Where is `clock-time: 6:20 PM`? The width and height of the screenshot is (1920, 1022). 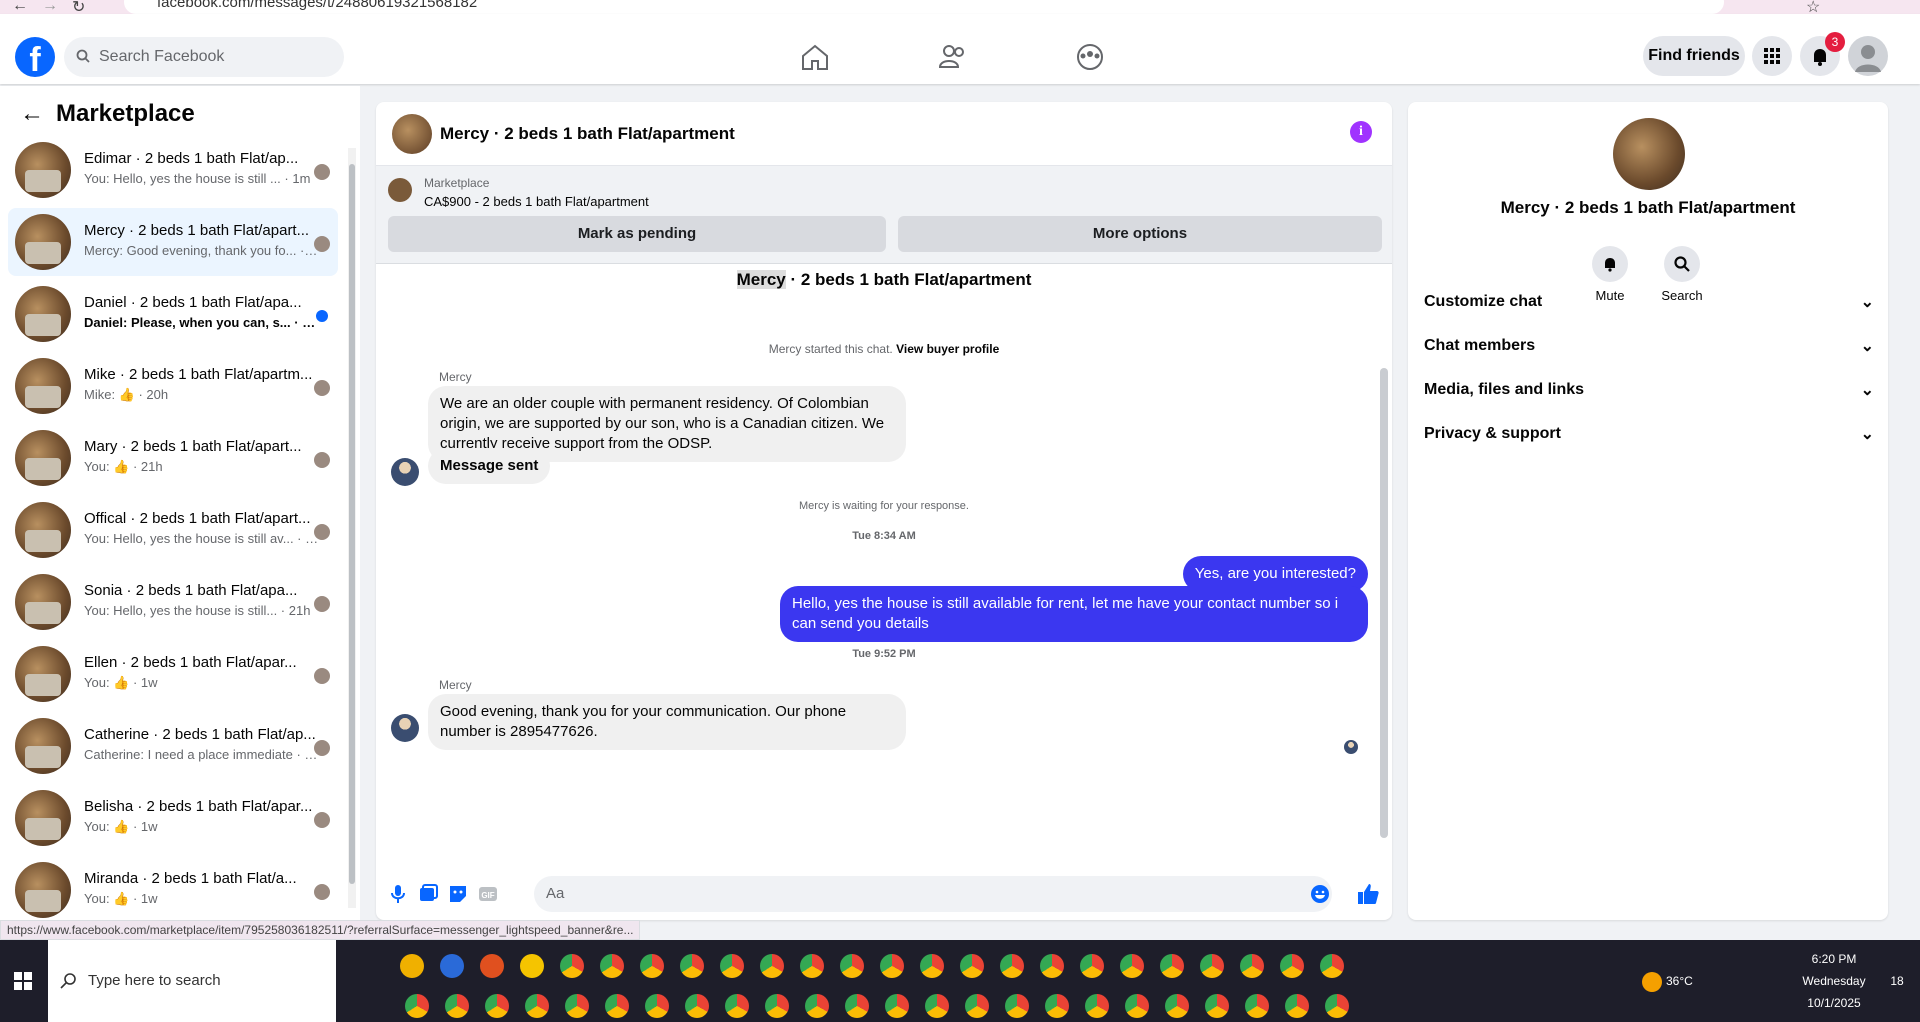
clock-time: 6:20 PM is located at coordinates (1834, 959).